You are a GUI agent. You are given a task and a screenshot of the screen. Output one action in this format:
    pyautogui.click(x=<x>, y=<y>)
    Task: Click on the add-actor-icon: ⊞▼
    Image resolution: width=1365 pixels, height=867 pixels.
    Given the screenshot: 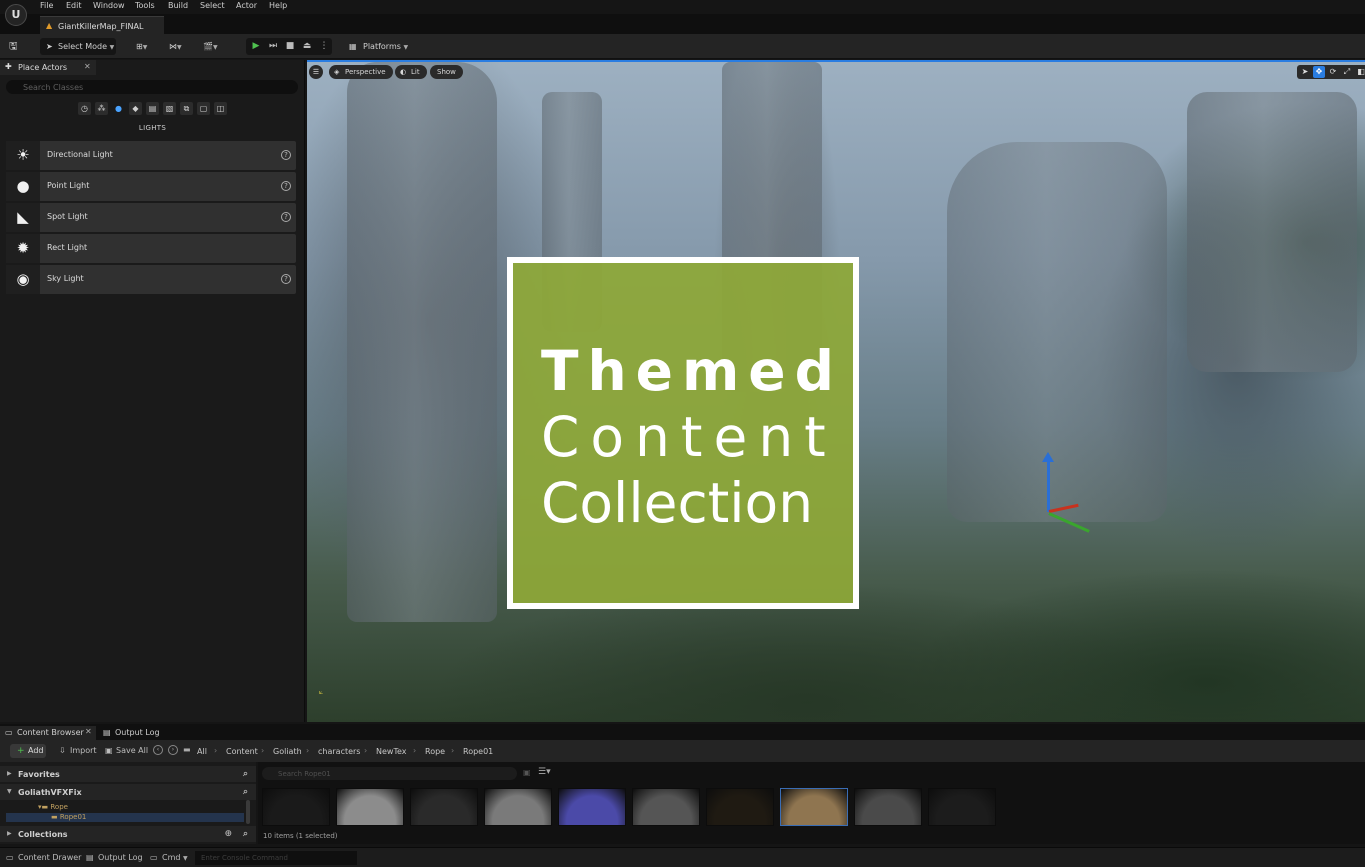 What is the action you would take?
    pyautogui.click(x=141, y=46)
    